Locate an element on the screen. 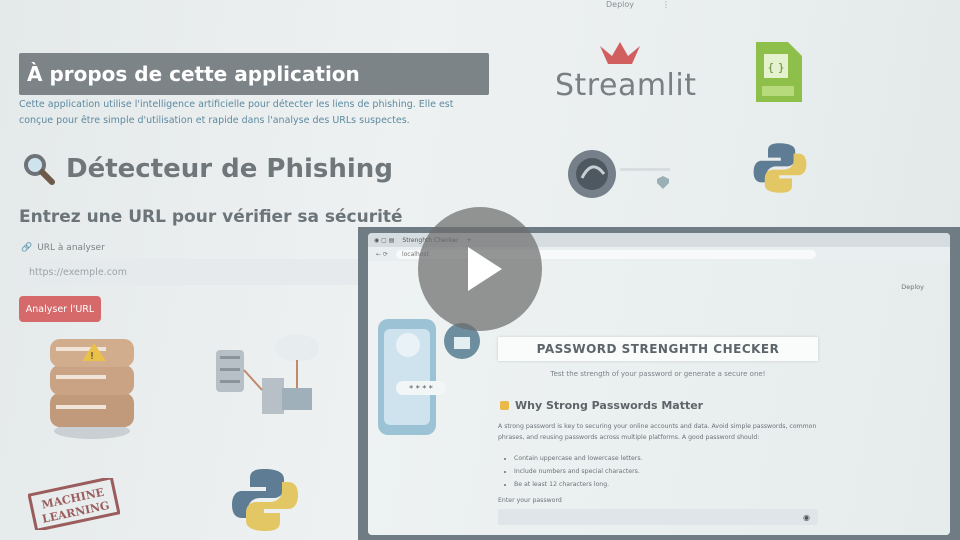  url-input is located at coordinates (191, 272).